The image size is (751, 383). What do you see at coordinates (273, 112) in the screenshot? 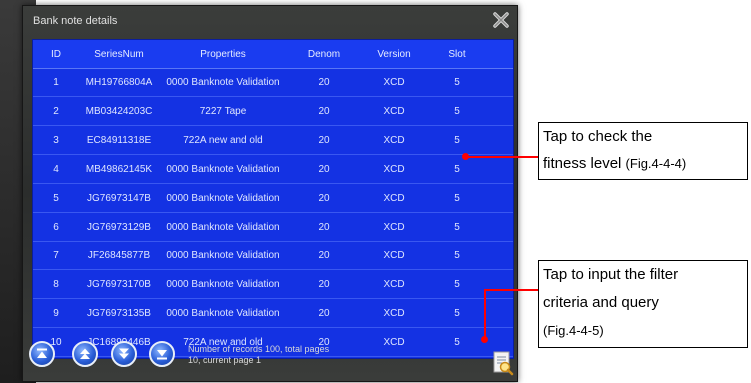
I see `table-row: 2 MB03424203C 7227 Tape 20 XCD 5` at bounding box center [273, 112].